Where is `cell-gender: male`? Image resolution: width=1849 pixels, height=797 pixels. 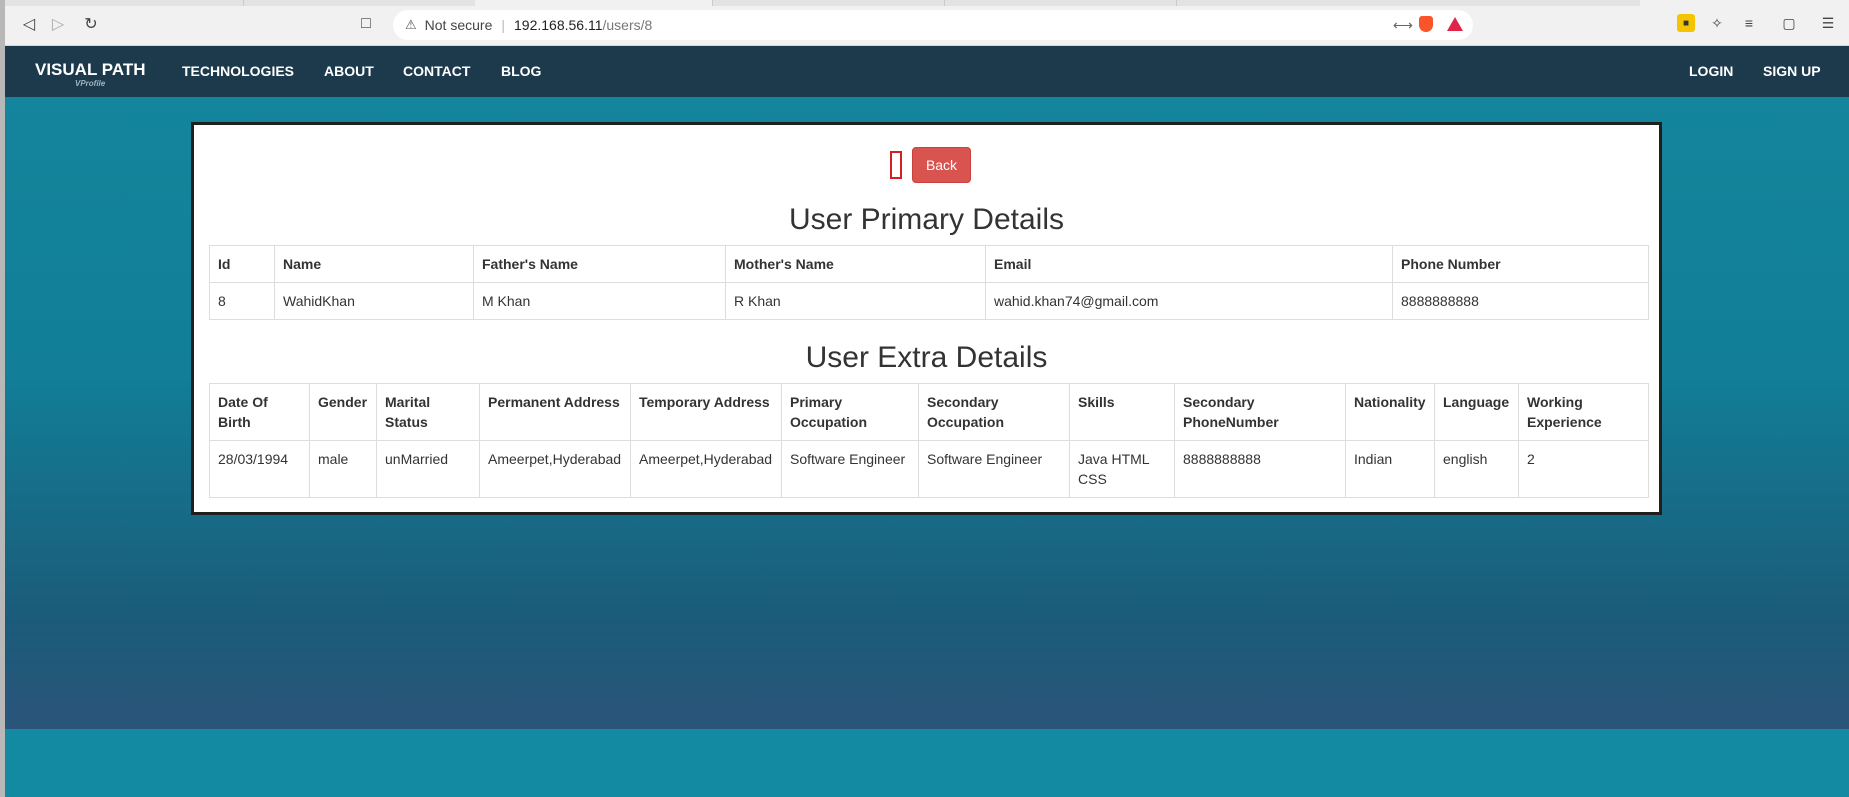 cell-gender: male is located at coordinates (343, 469).